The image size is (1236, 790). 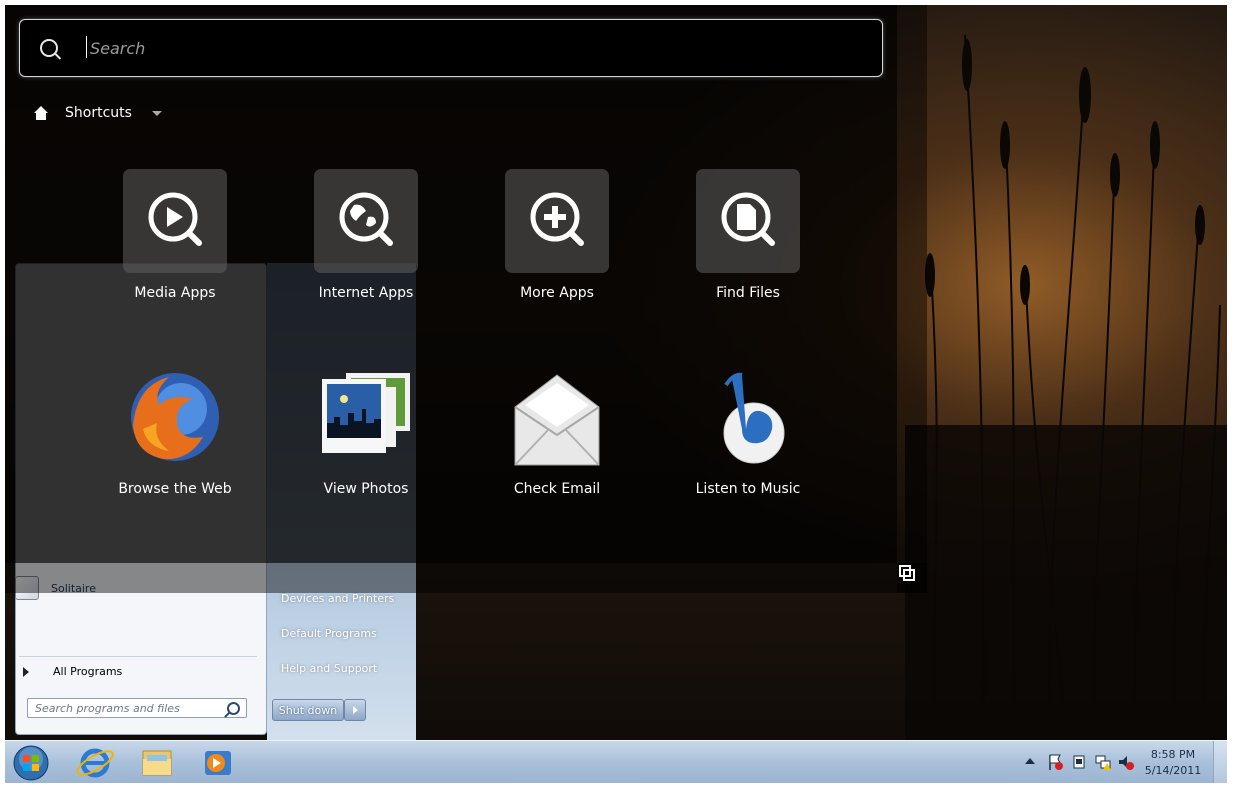 What do you see at coordinates (466, 578) in the screenshot?
I see `launcher-bottom-shadow` at bounding box center [466, 578].